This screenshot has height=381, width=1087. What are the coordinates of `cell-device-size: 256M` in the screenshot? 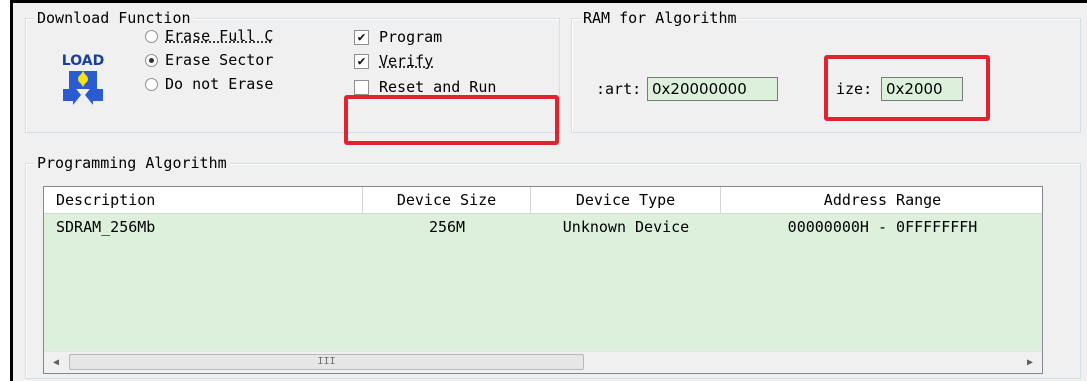 It's located at (447, 227).